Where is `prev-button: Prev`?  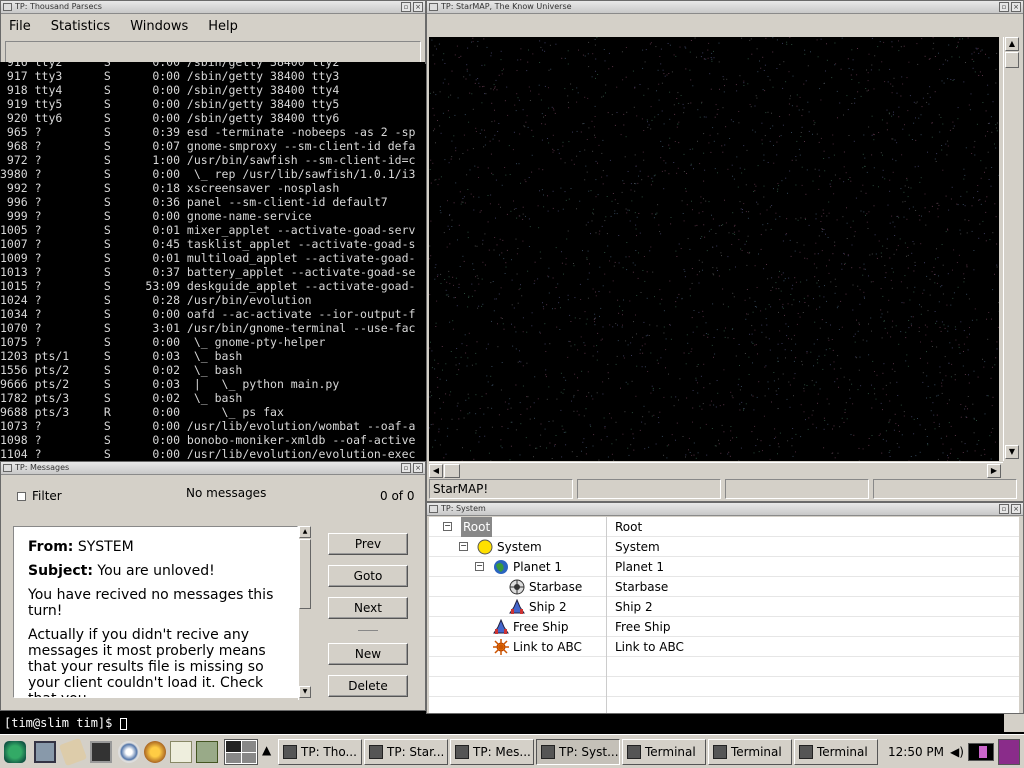 prev-button: Prev is located at coordinates (368, 544).